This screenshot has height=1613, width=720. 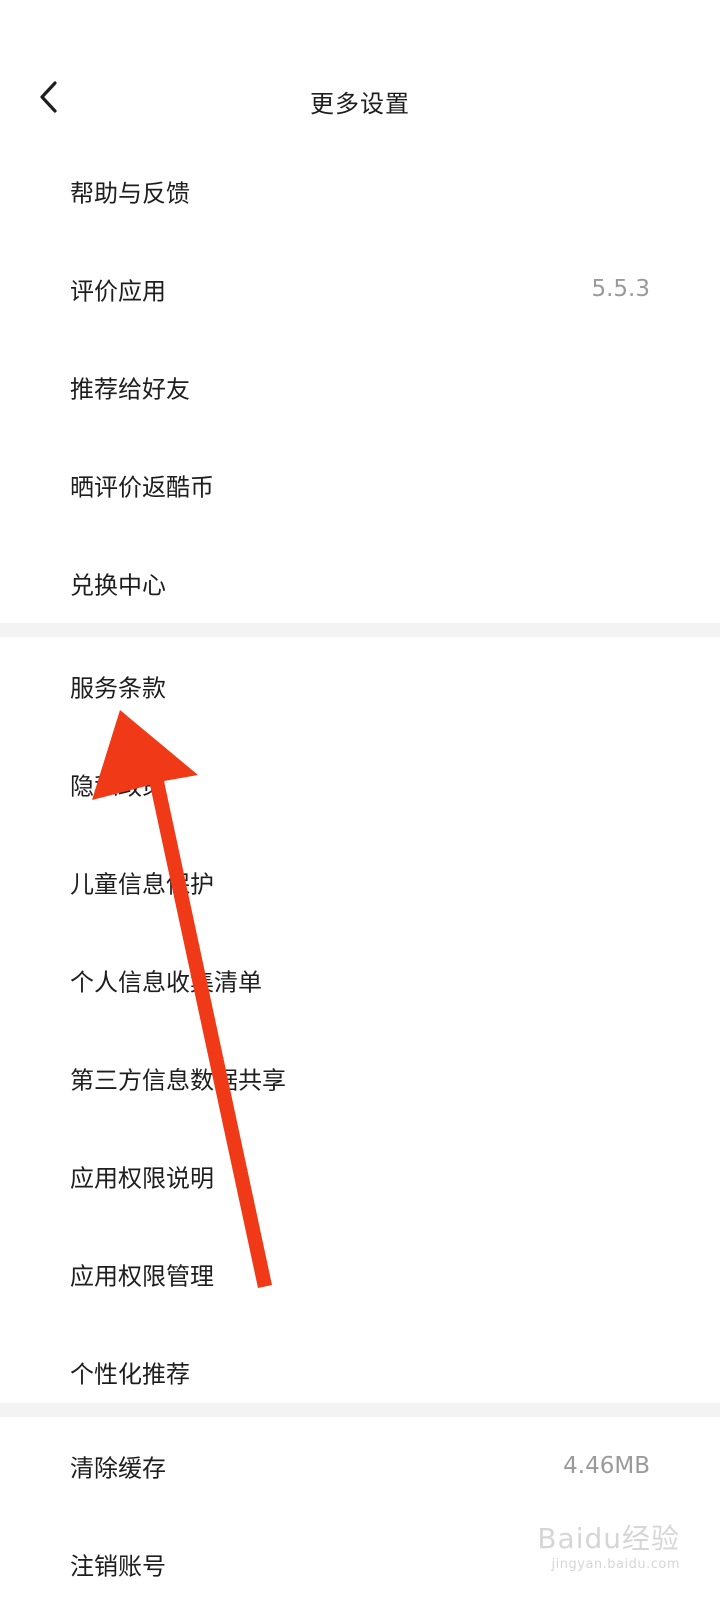 What do you see at coordinates (360, 191) in the screenshot?
I see `settings-item-help-feedback: 帮助与反馈` at bounding box center [360, 191].